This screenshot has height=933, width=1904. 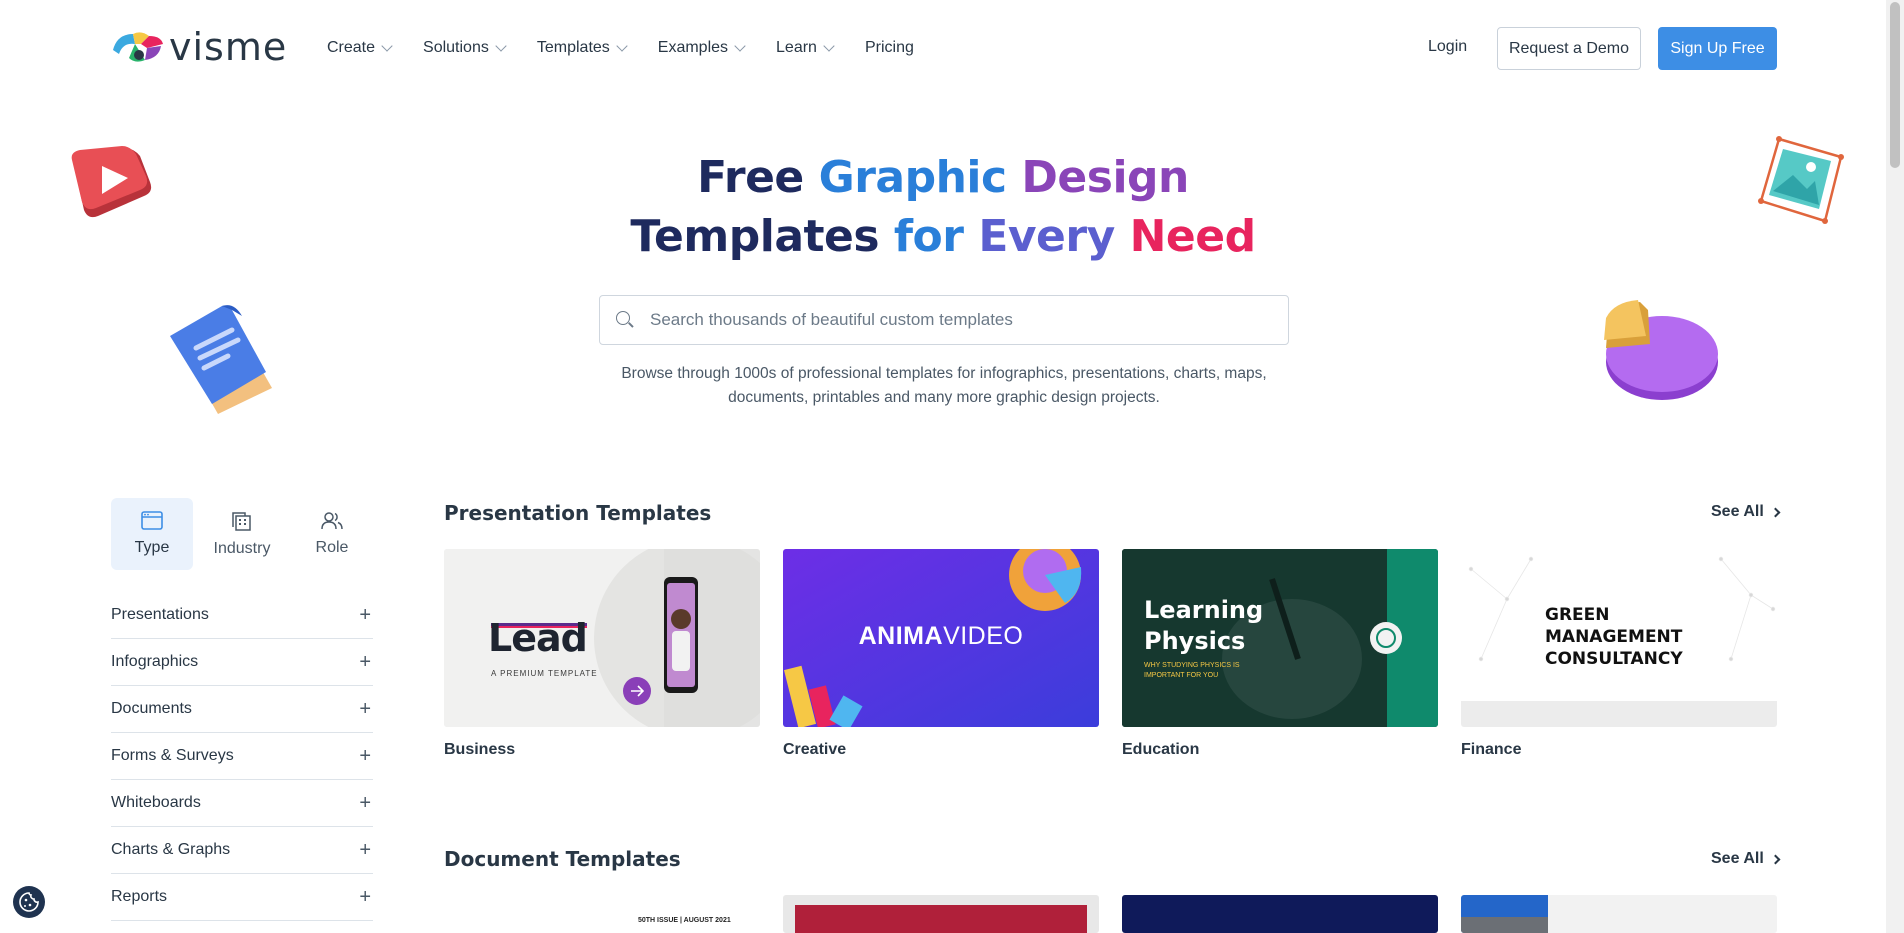 What do you see at coordinates (602, 914) in the screenshot?
I see `document-template-card: 50TH ISSUE | AUGUST 2021` at bounding box center [602, 914].